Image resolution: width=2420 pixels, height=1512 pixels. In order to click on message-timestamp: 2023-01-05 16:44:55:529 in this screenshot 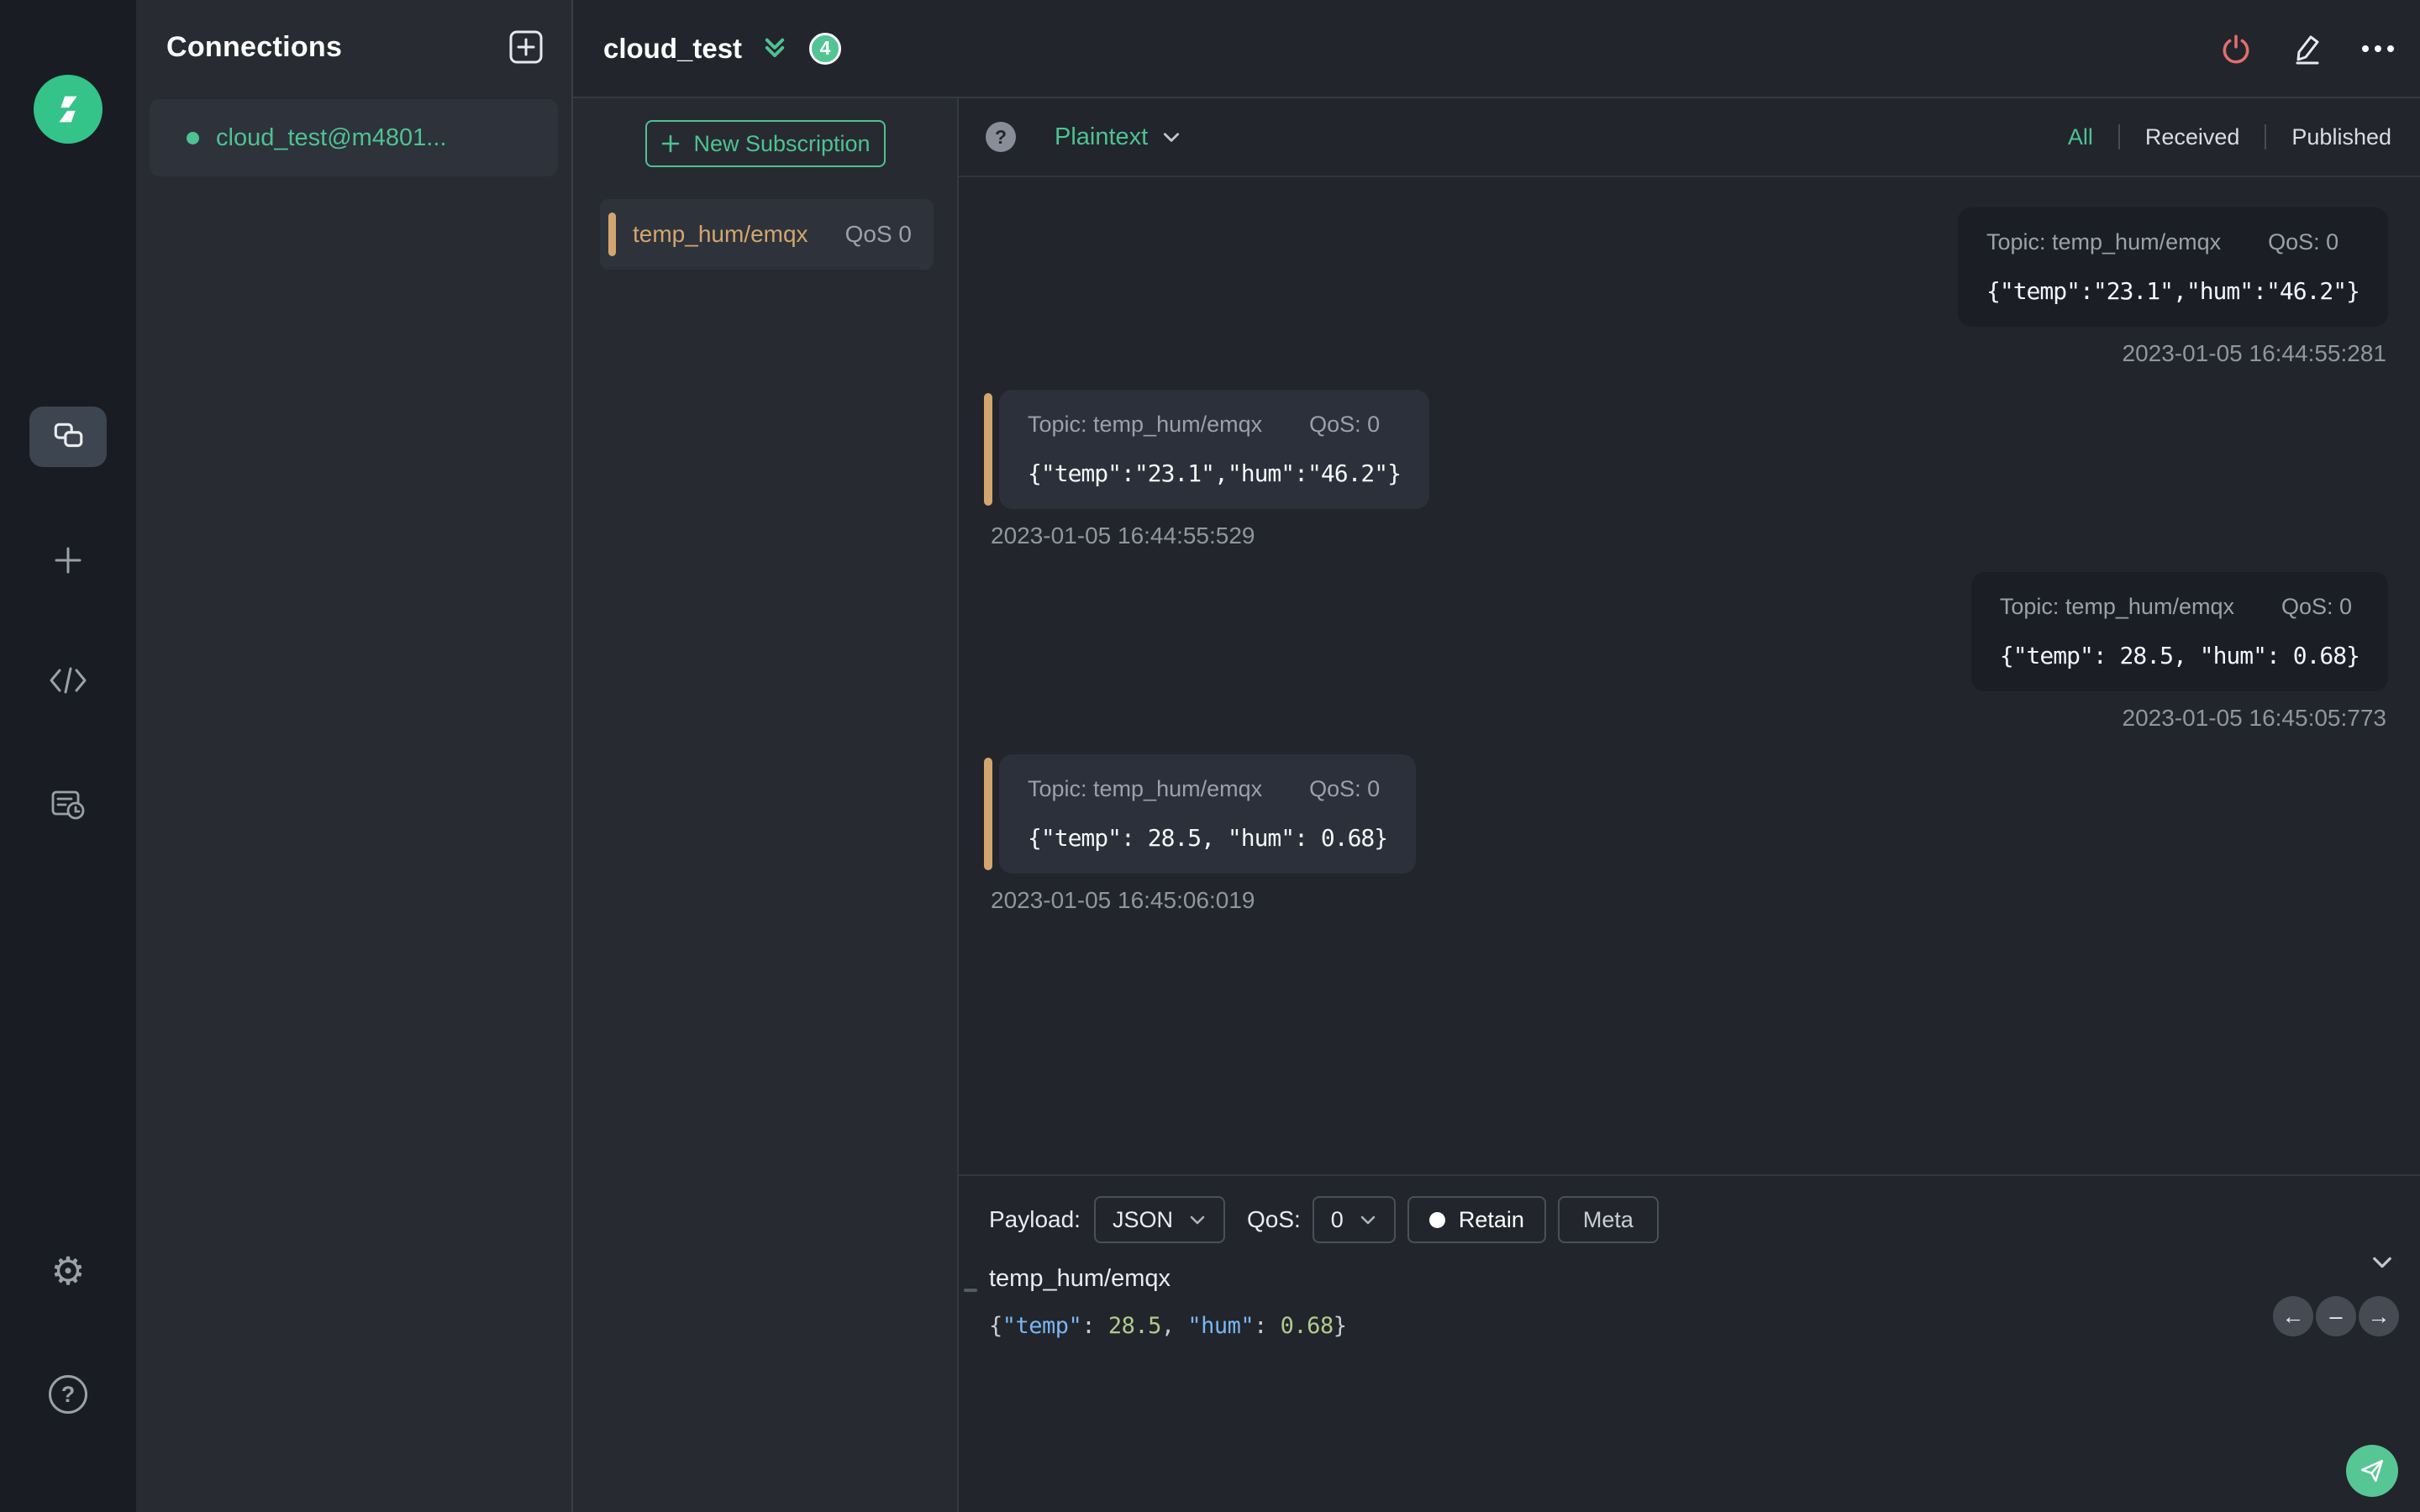, I will do `click(1123, 535)`.